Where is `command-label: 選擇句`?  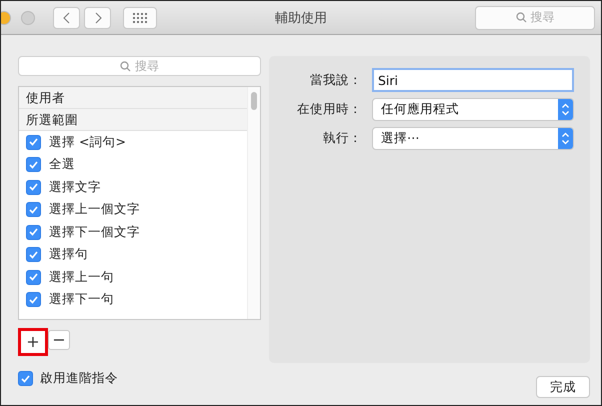 command-label: 選擇句 is located at coordinates (68, 255).